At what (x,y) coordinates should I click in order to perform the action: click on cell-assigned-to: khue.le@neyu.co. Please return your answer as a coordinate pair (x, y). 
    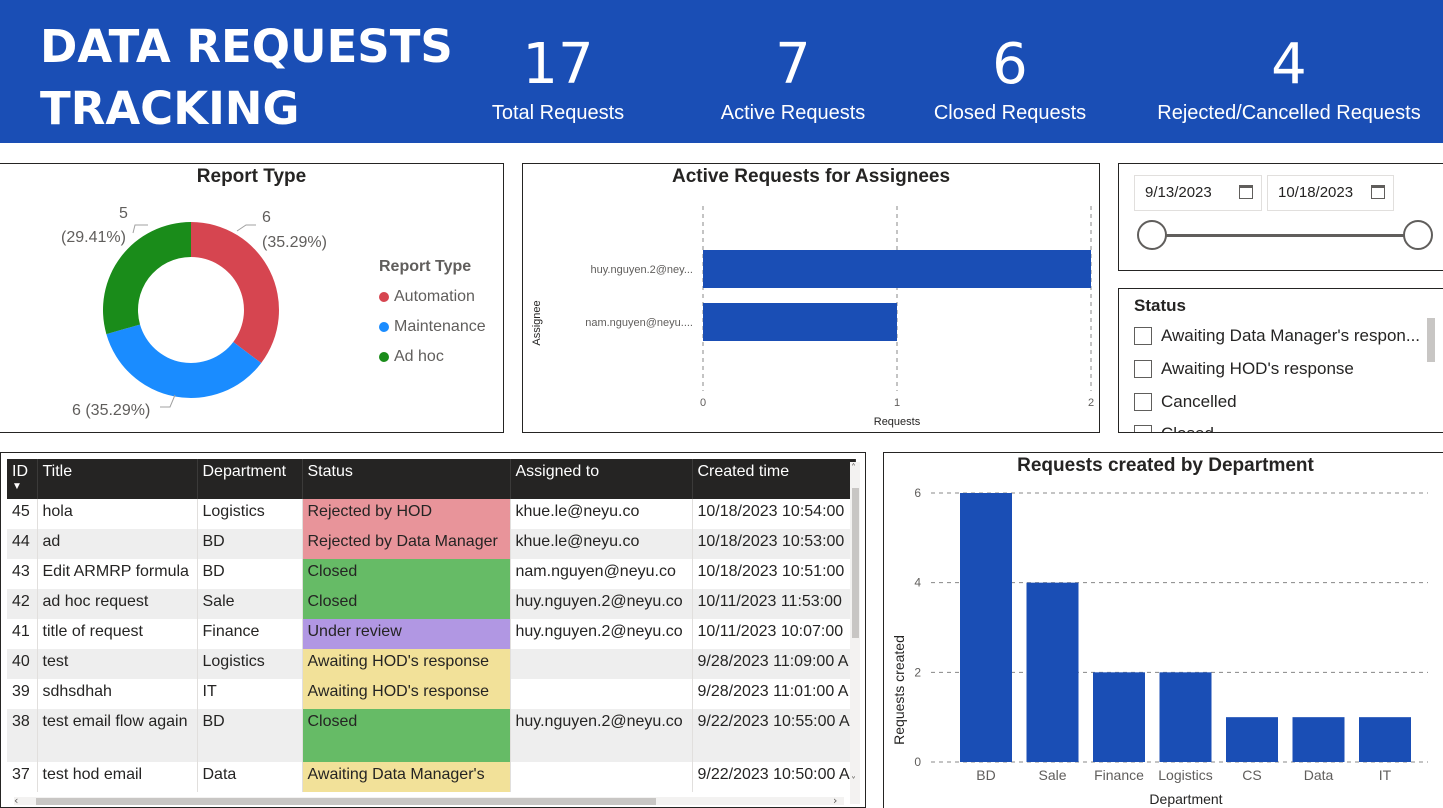
    Looking at the image, I should click on (601, 514).